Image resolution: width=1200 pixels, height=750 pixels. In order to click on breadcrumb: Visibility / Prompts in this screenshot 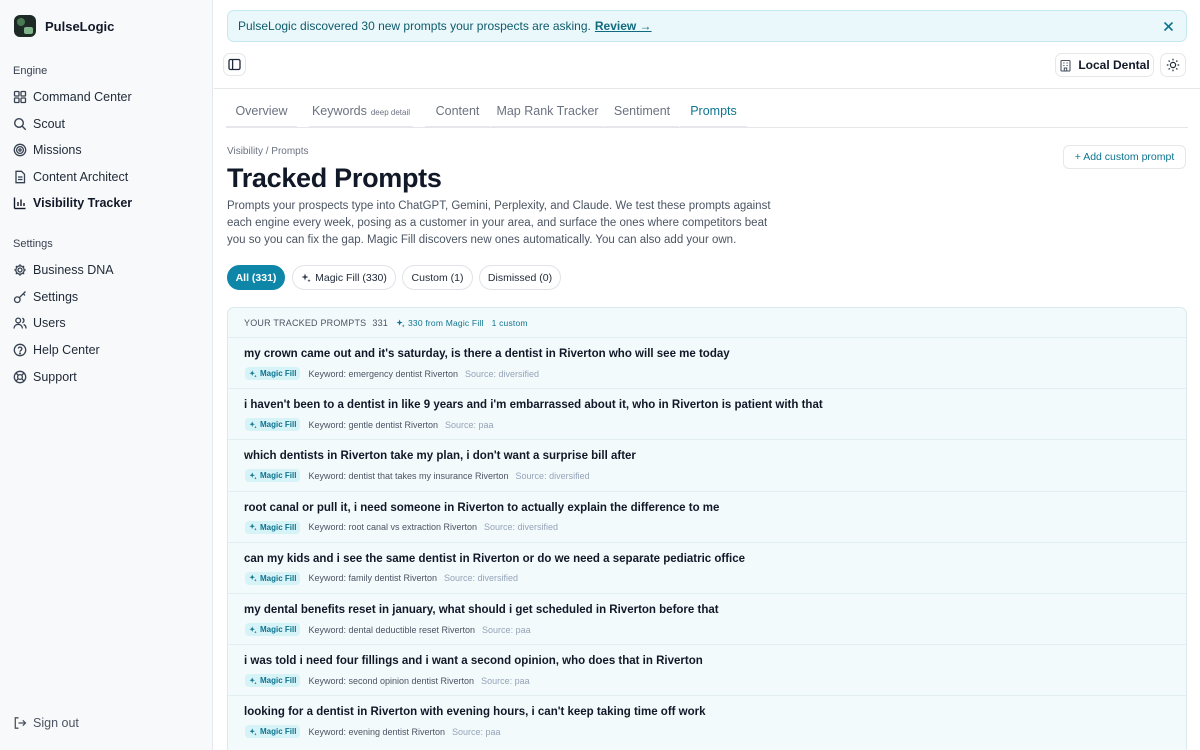, I will do `click(268, 151)`.